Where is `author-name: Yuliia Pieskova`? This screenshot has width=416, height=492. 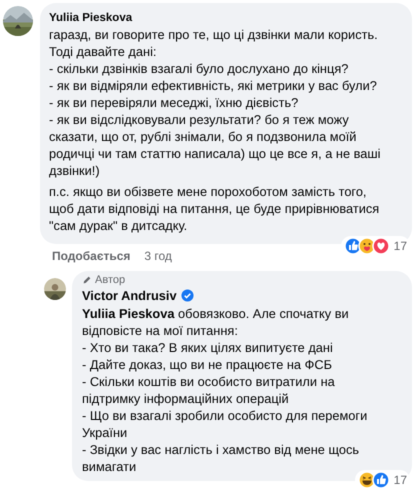 author-name: Yuliia Pieskova is located at coordinates (90, 18).